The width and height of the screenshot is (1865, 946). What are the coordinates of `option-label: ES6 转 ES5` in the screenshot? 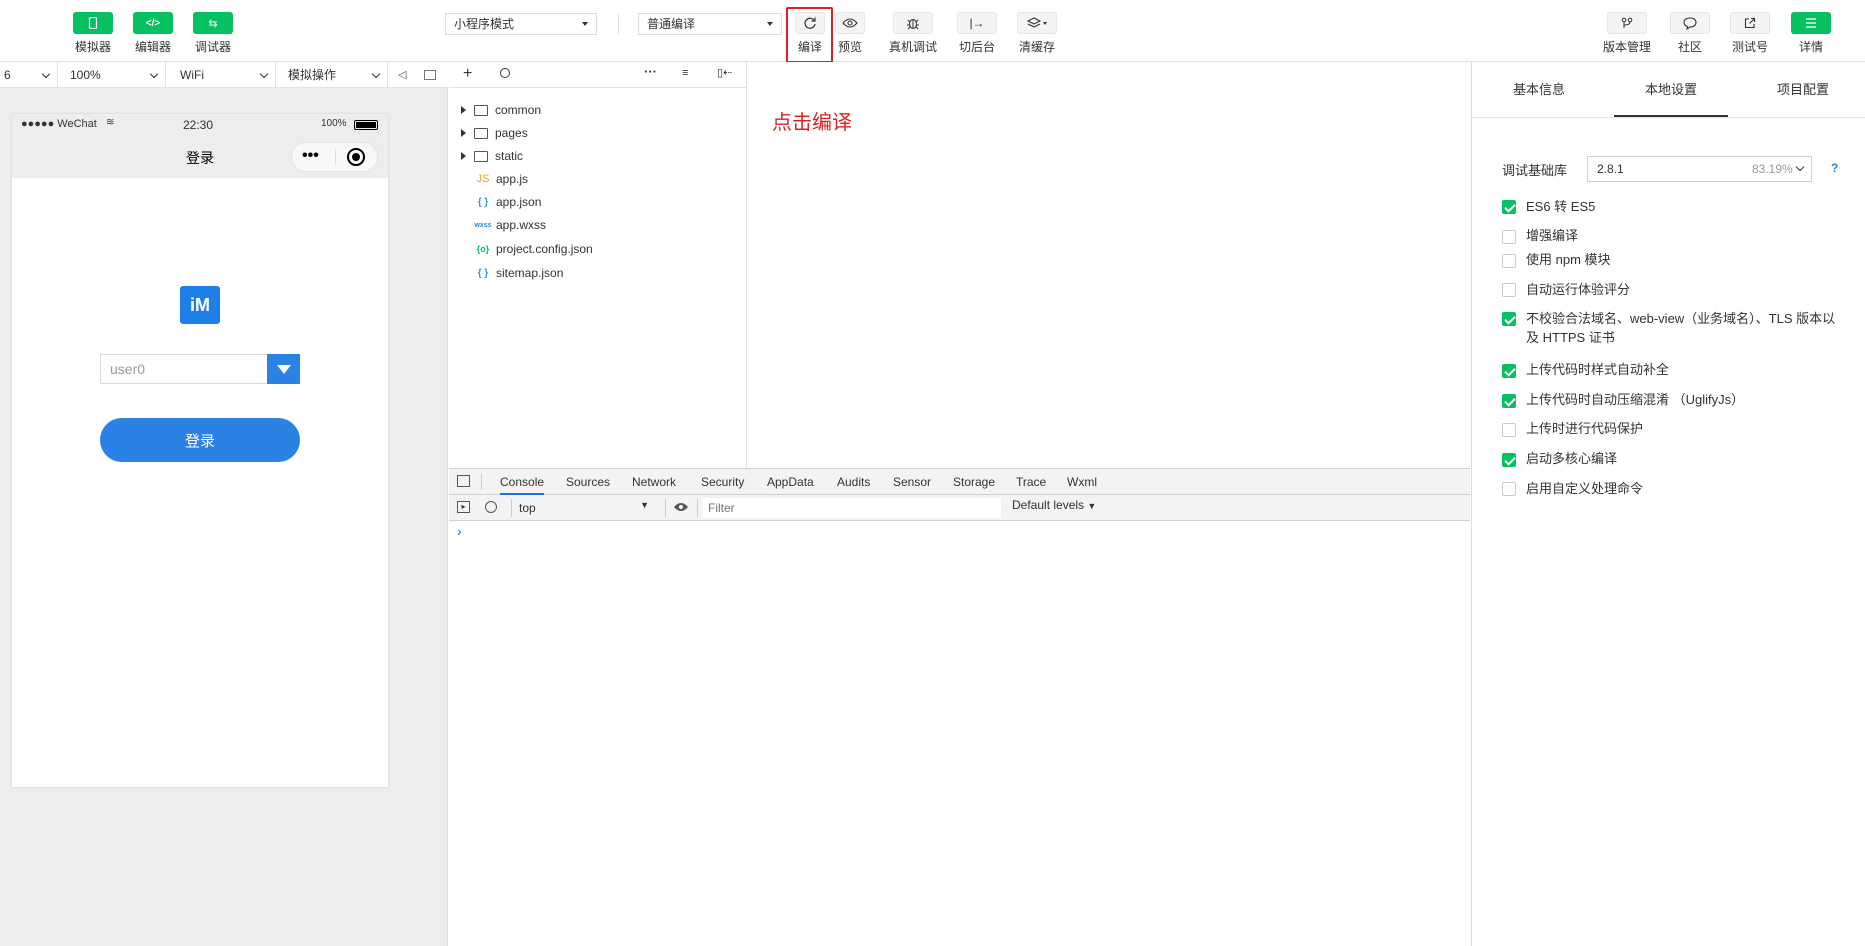 It's located at (1561, 206).